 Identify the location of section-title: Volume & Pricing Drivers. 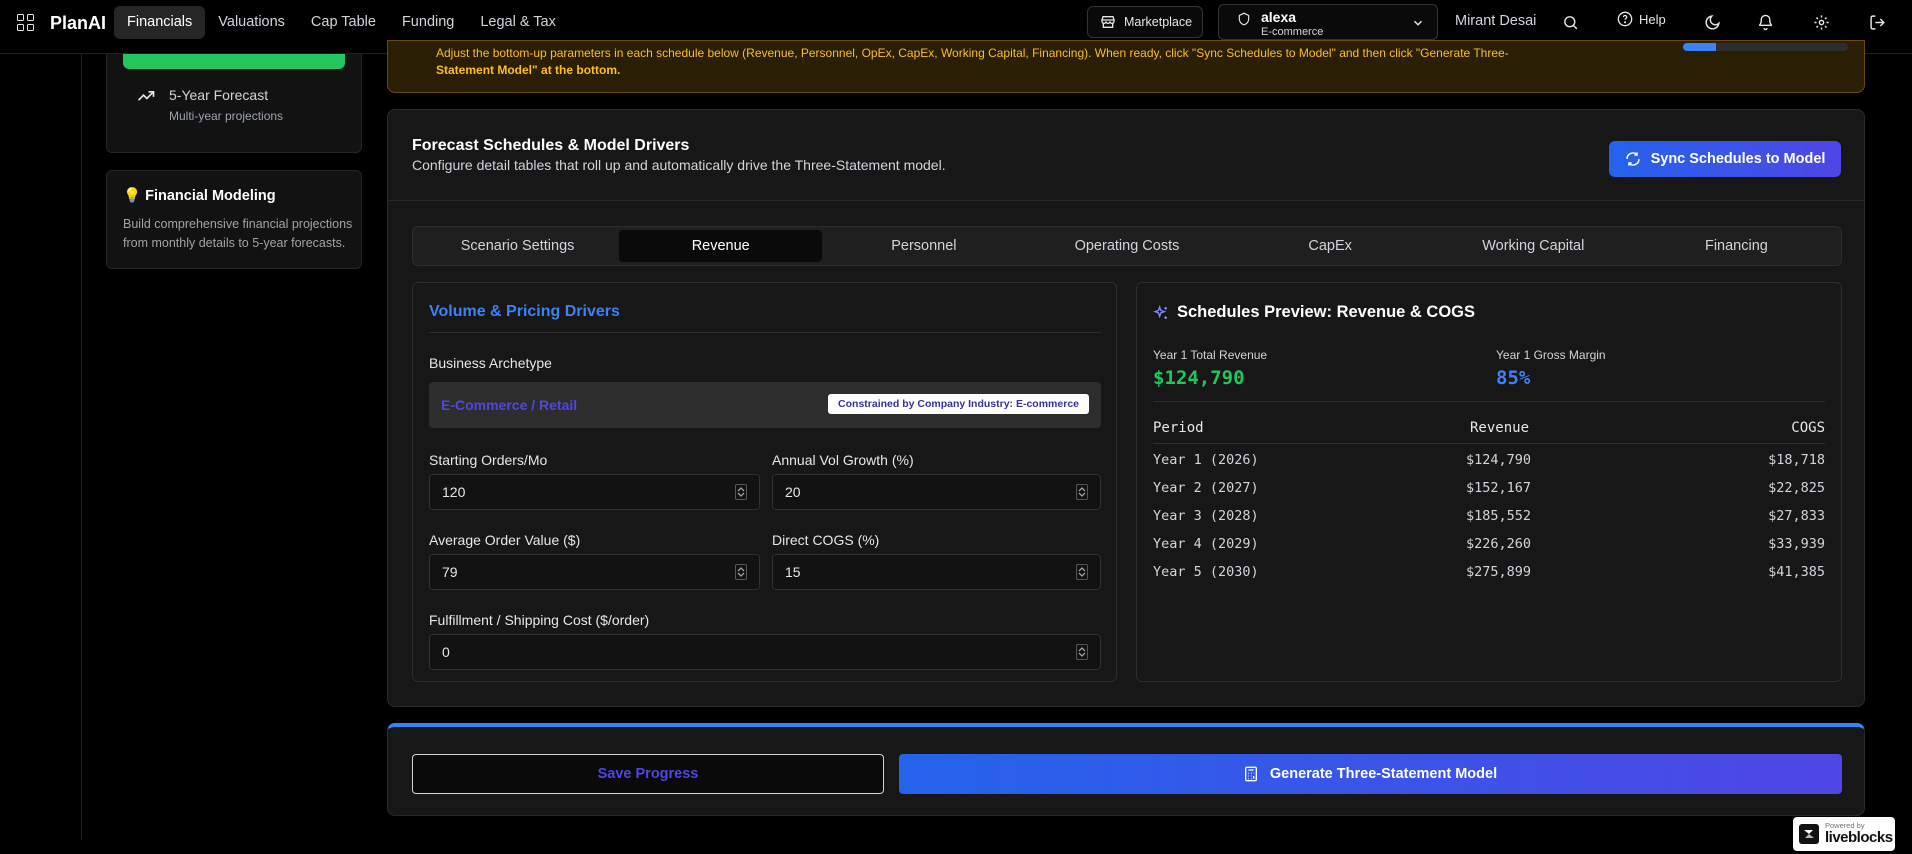
(524, 311).